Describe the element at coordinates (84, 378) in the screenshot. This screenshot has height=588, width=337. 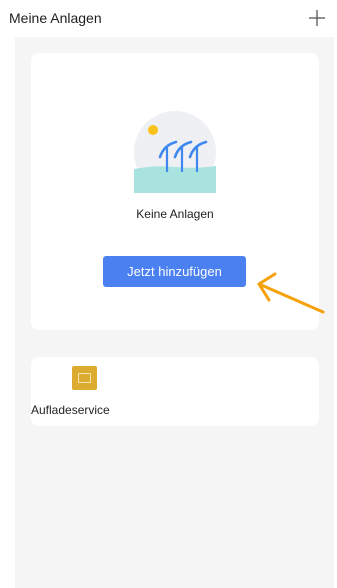
I see `sim-card-icon` at that location.